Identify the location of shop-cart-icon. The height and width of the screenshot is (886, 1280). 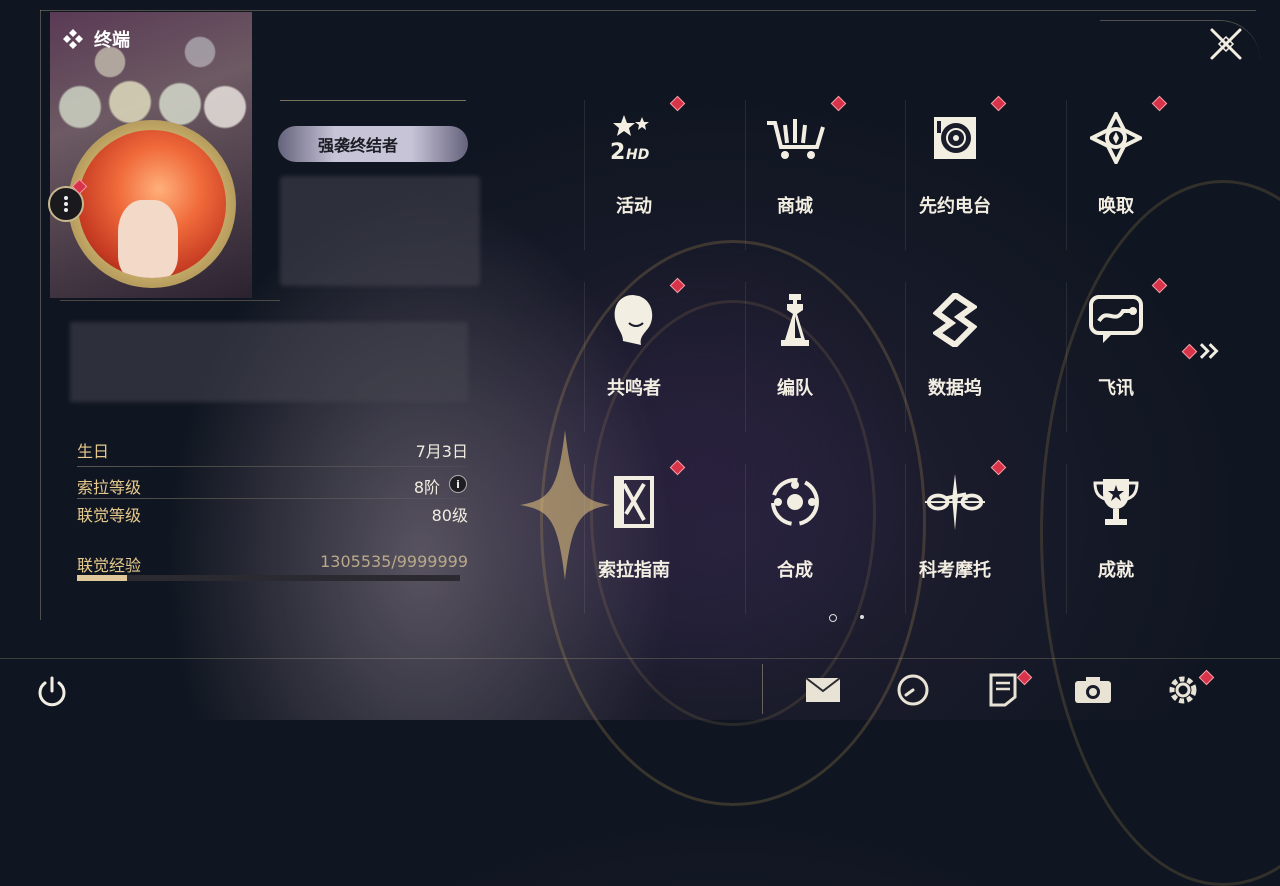
(795, 138).